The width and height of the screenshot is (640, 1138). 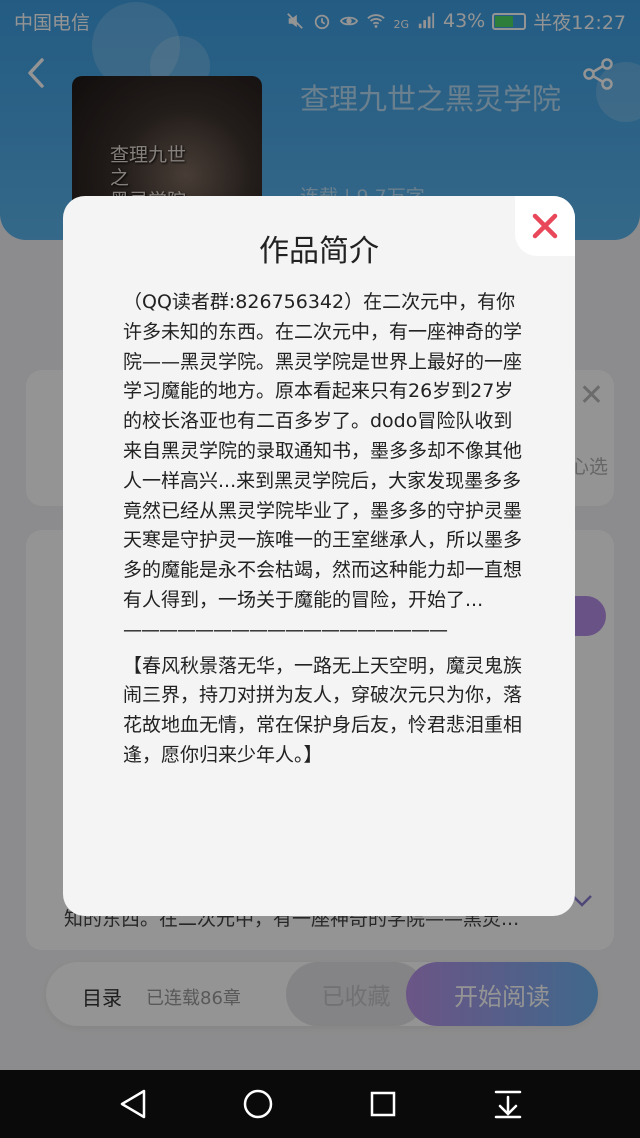 I want to click on nav-home-button, so click(x=258, y=1104).